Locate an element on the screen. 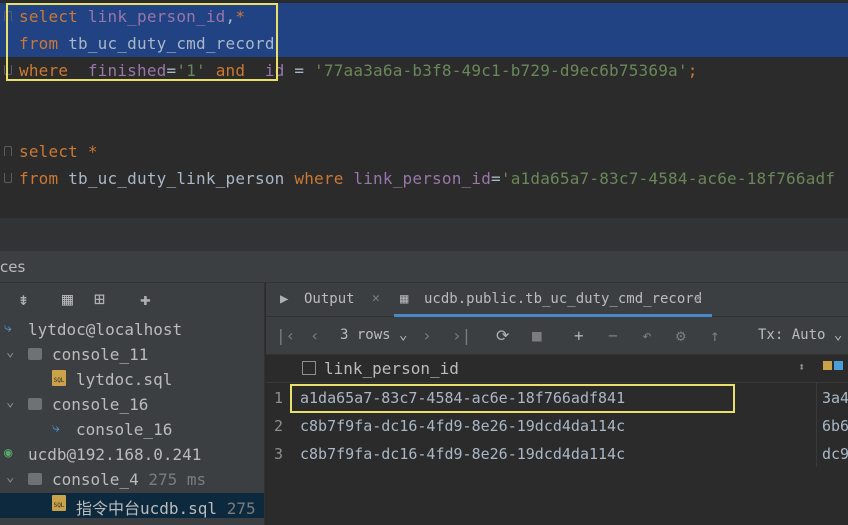 The width and height of the screenshot is (848, 525). last-page-icon: ›| is located at coordinates (461, 335).